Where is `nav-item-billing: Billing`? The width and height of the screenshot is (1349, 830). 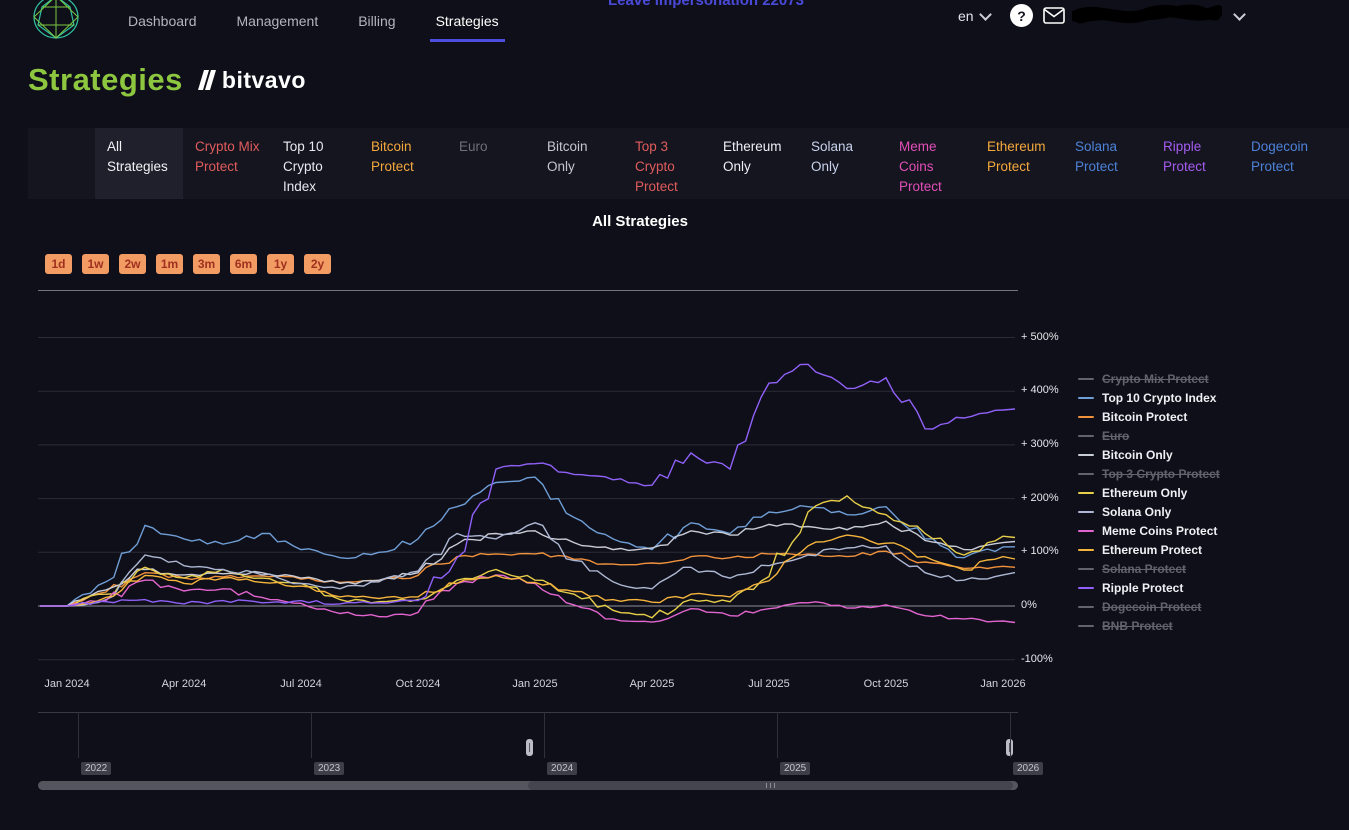 nav-item-billing: Billing is located at coordinates (376, 21).